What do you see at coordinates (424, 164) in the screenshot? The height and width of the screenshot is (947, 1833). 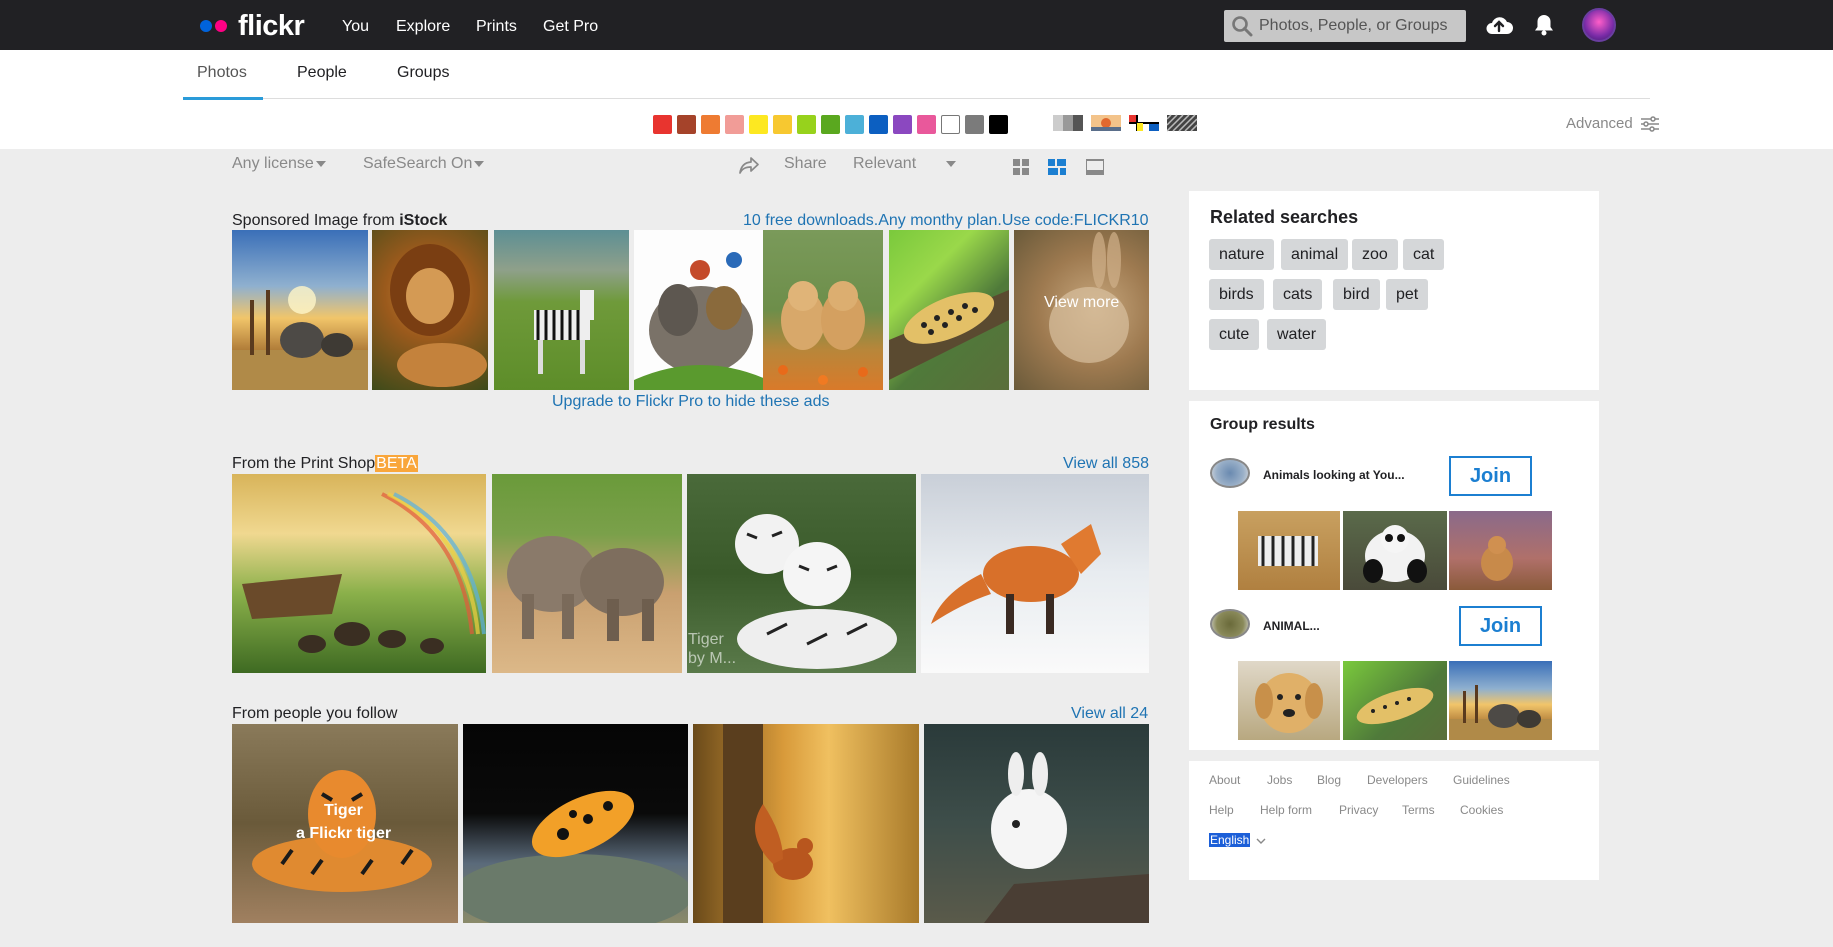 I see `safesearch-dropdown: SafeSearch On` at bounding box center [424, 164].